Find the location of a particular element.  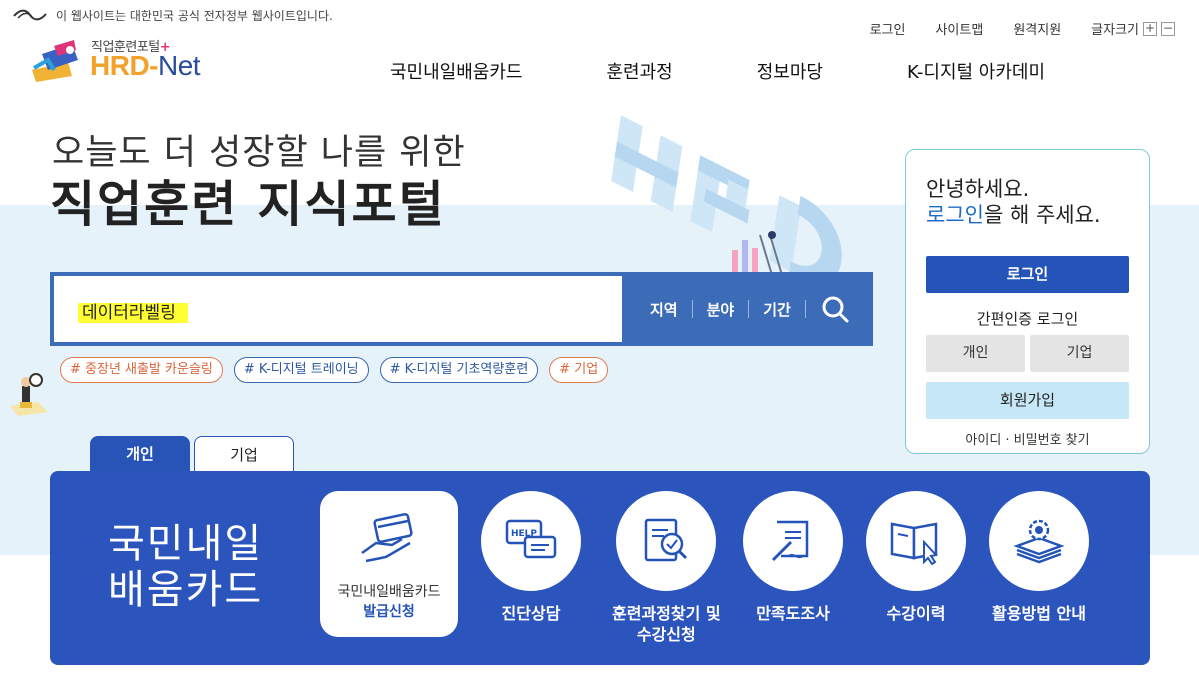

hashtag-item: # K-디지털 기초역량훈련 is located at coordinates (459, 370).